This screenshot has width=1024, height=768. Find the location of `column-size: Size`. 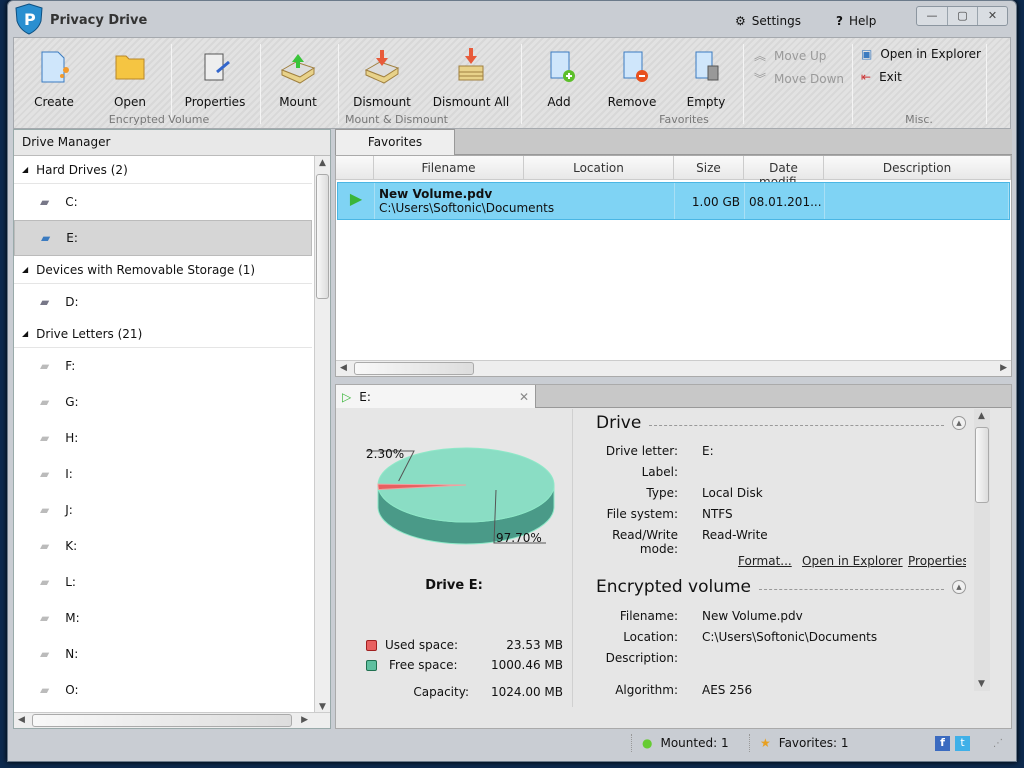

column-size: Size is located at coordinates (709, 167).